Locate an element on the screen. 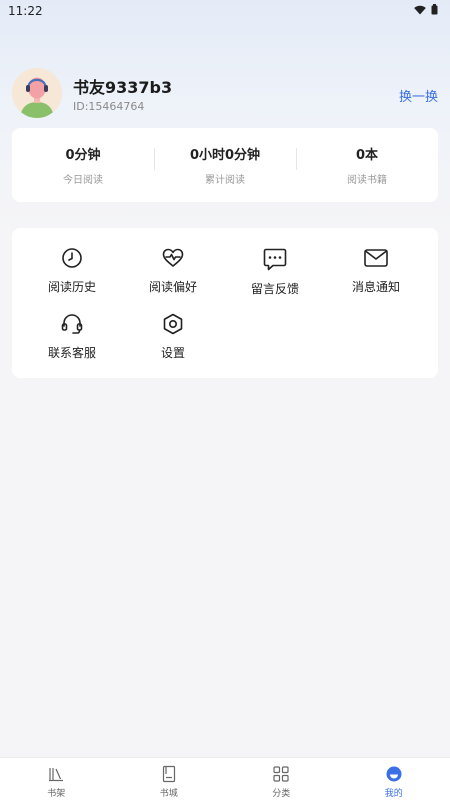 This screenshot has width=450, height=800. settings-hex-icon is located at coordinates (173, 324).